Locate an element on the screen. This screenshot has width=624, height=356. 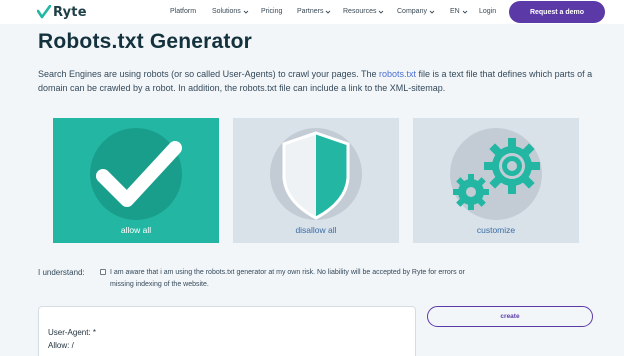
option-label: disallow all is located at coordinates (316, 230).